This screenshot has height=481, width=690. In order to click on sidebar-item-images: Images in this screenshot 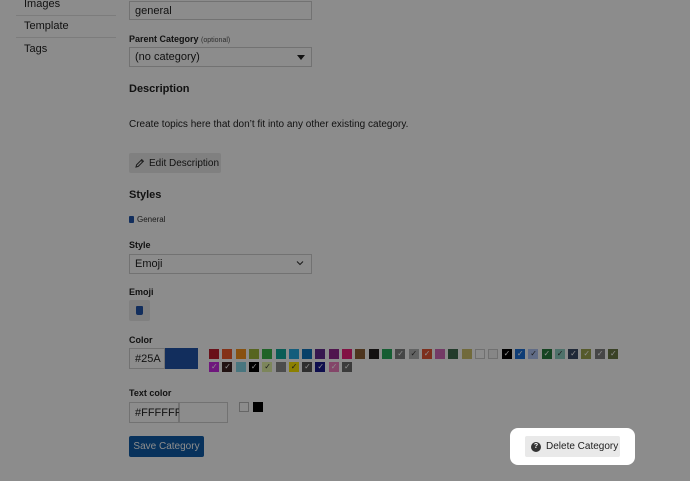, I will do `click(42, 5)`.